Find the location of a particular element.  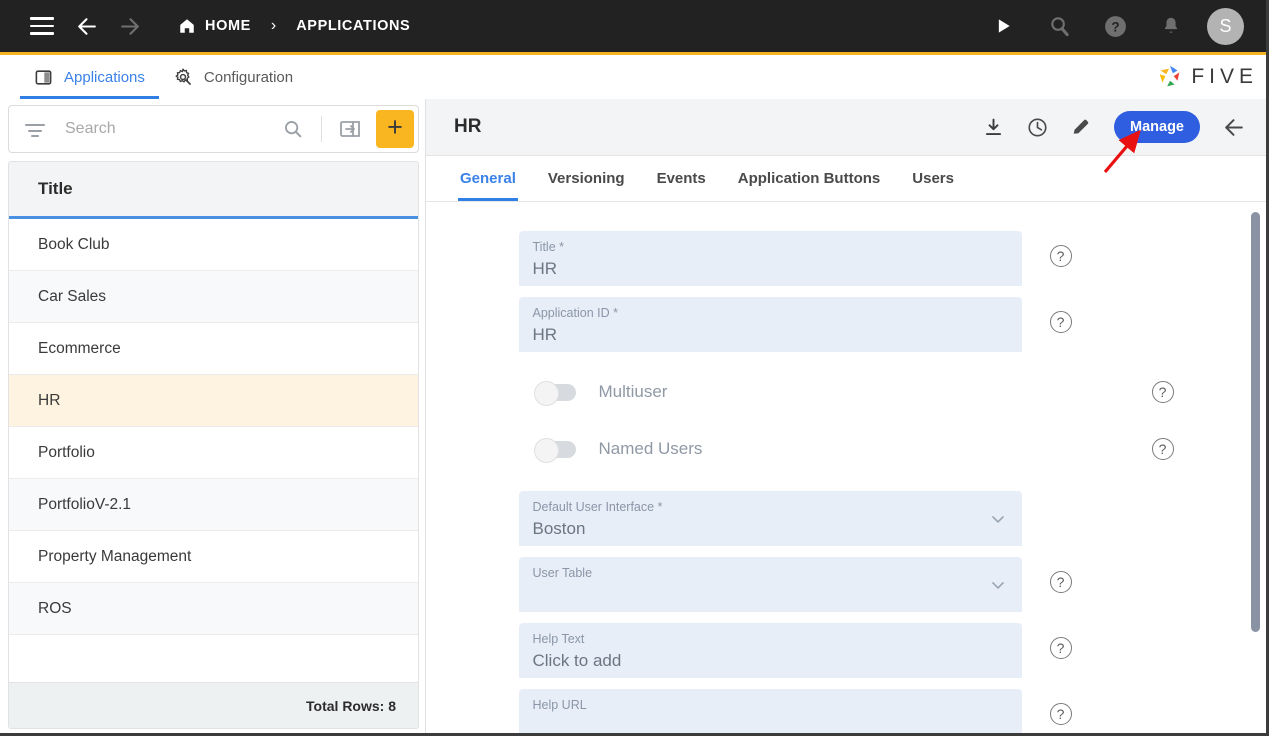

run-button is located at coordinates (1003, 26).